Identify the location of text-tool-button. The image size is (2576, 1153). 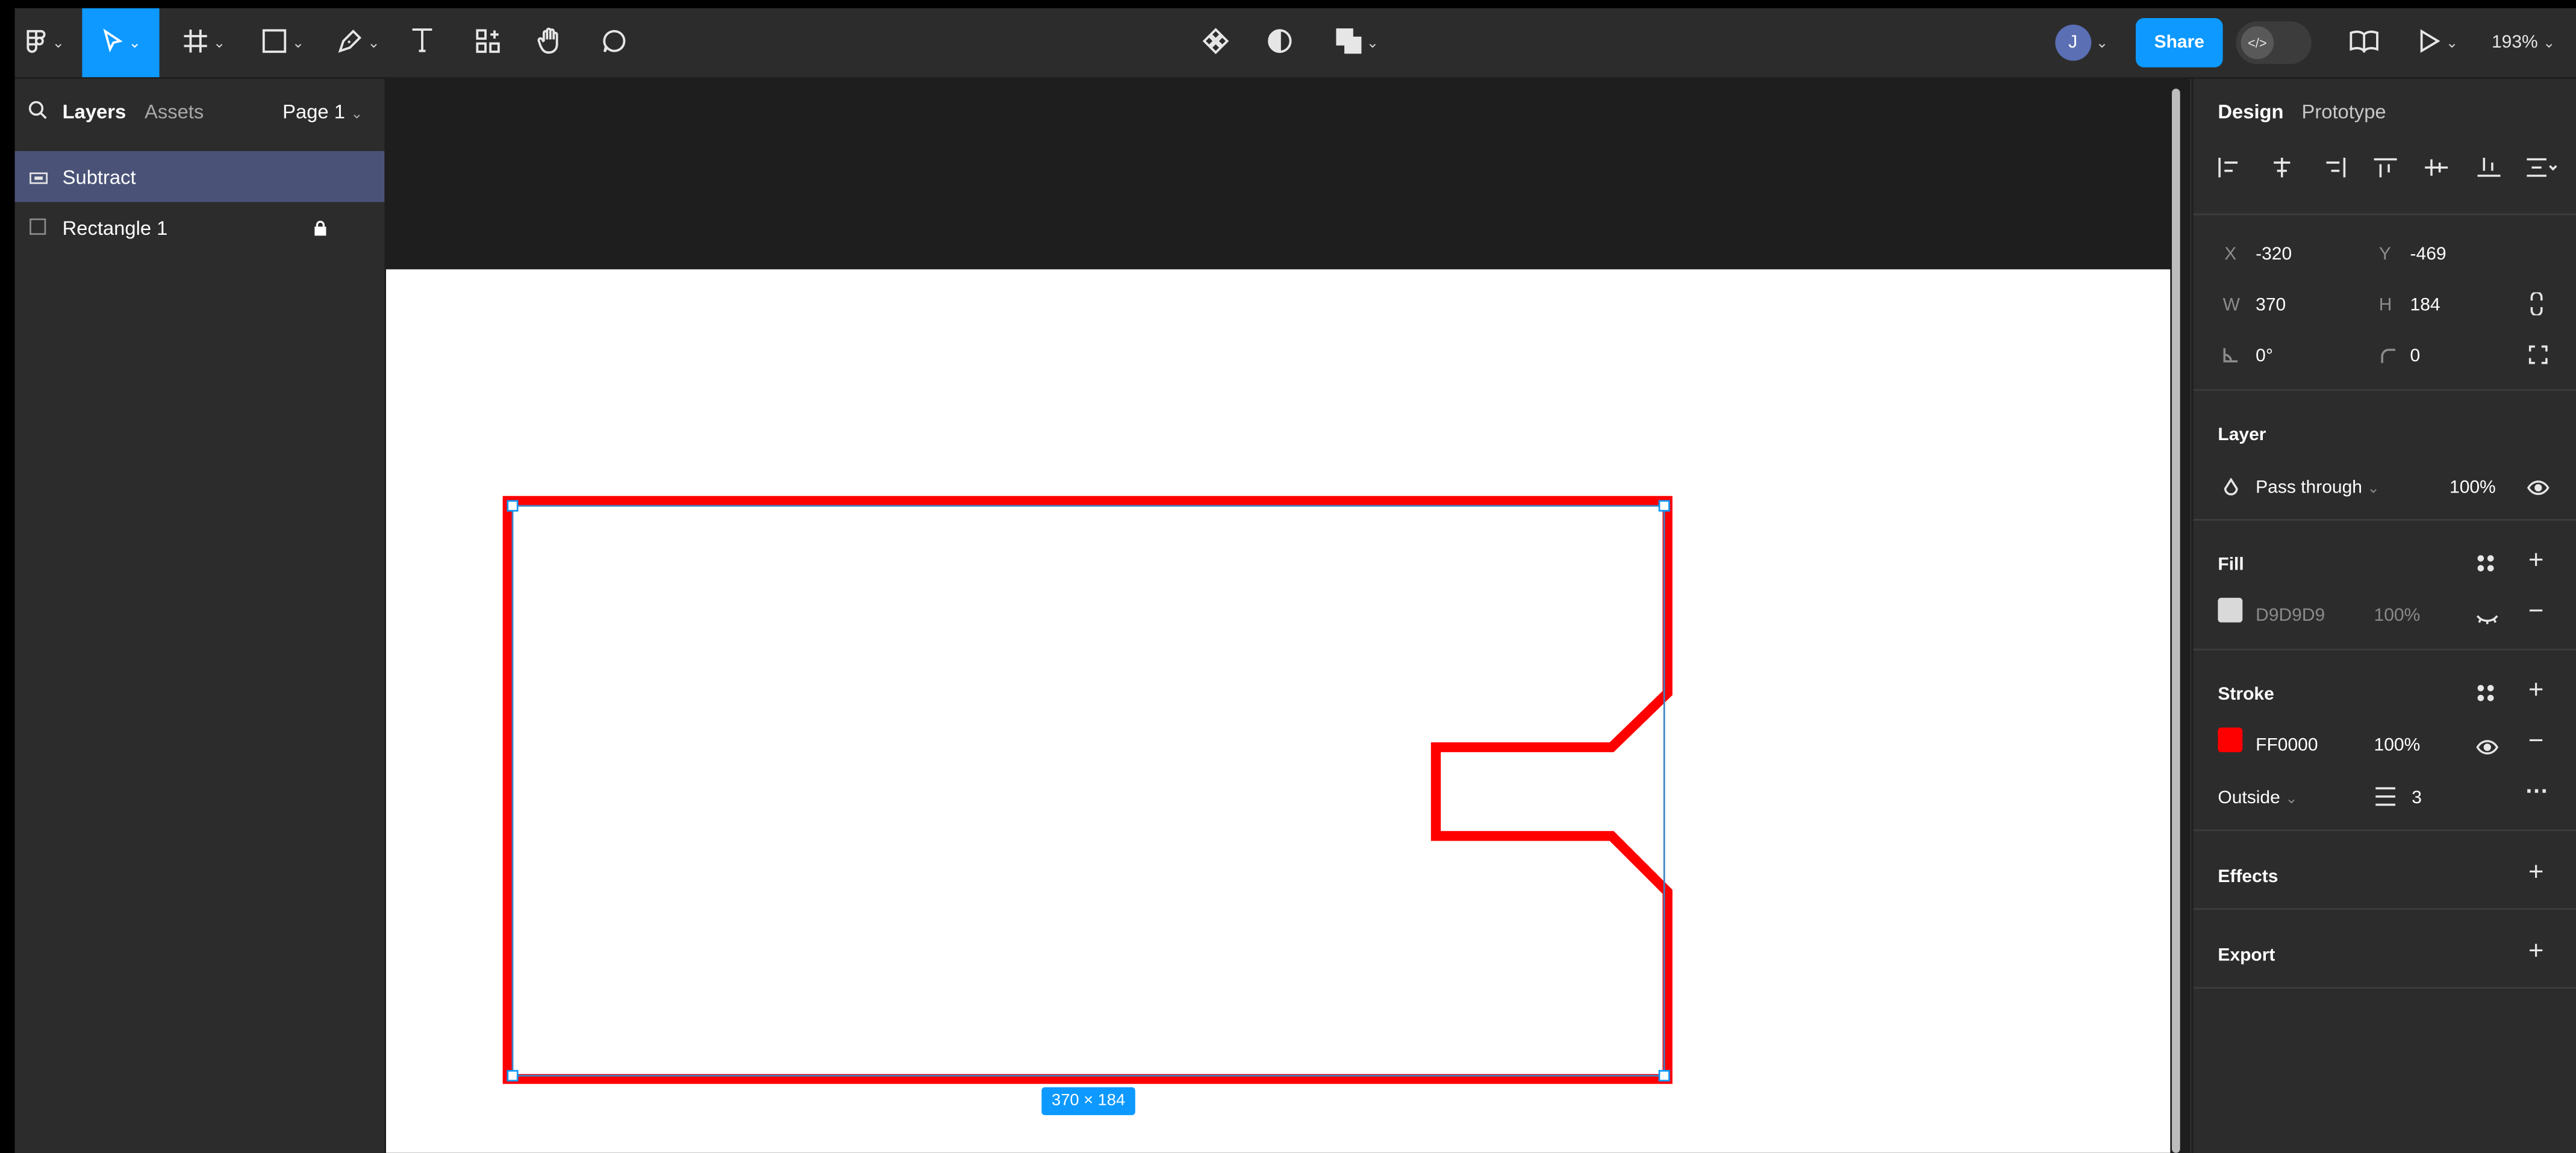
(421, 43).